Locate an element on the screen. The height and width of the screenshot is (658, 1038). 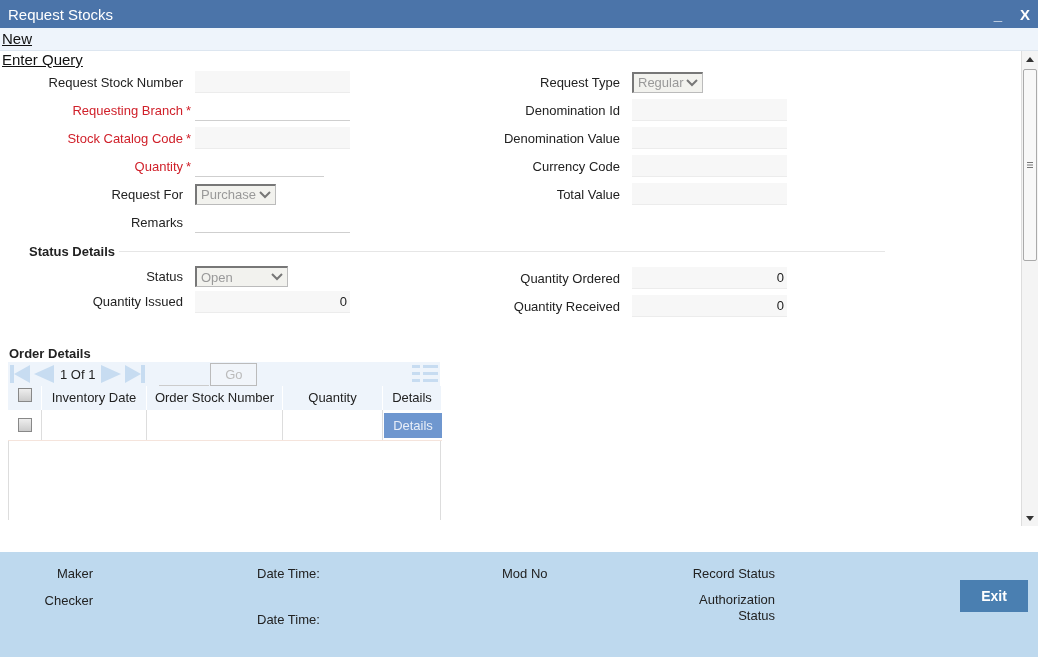
column-header: Details is located at coordinates (412, 398).